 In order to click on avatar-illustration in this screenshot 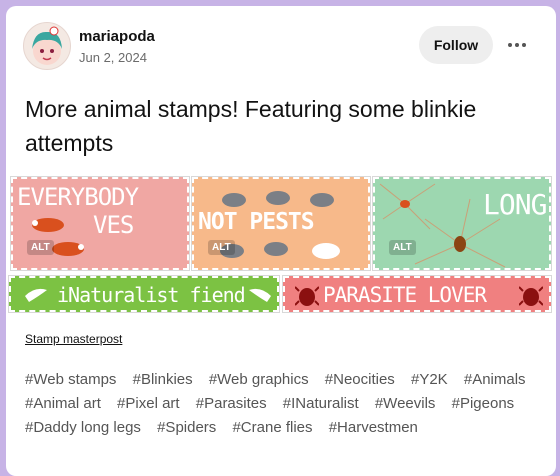, I will do `click(47, 45)`.